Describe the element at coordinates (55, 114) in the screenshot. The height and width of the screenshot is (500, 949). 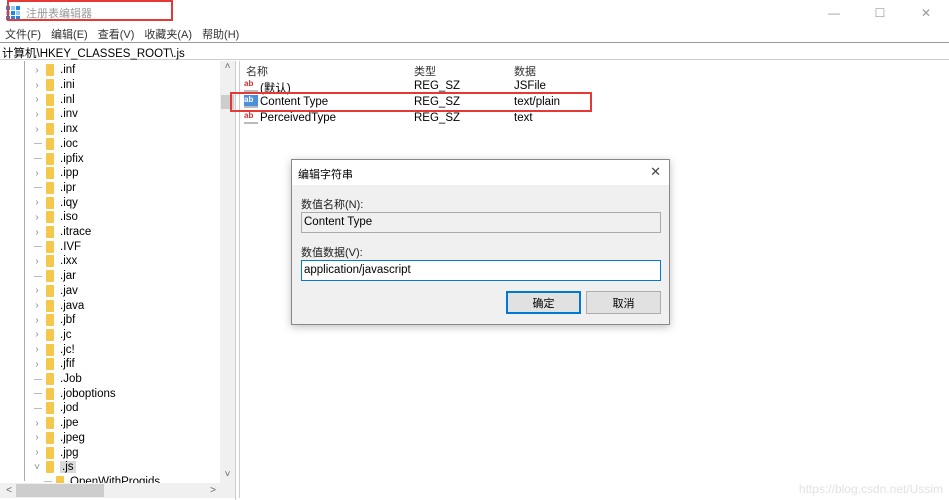
I see `tree-item: › .inv` at that location.